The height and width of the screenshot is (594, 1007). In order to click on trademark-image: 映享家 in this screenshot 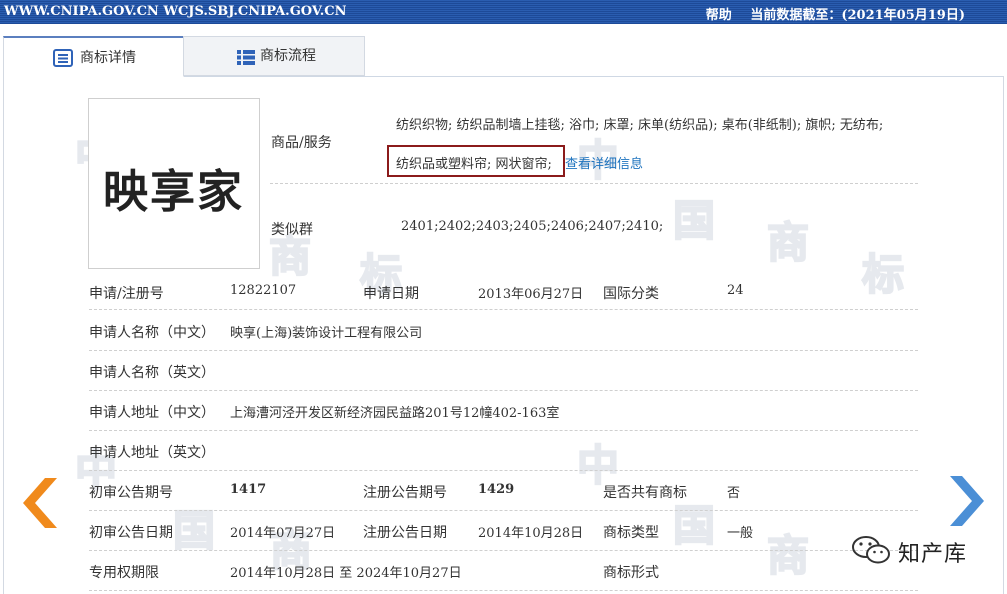, I will do `click(174, 183)`.